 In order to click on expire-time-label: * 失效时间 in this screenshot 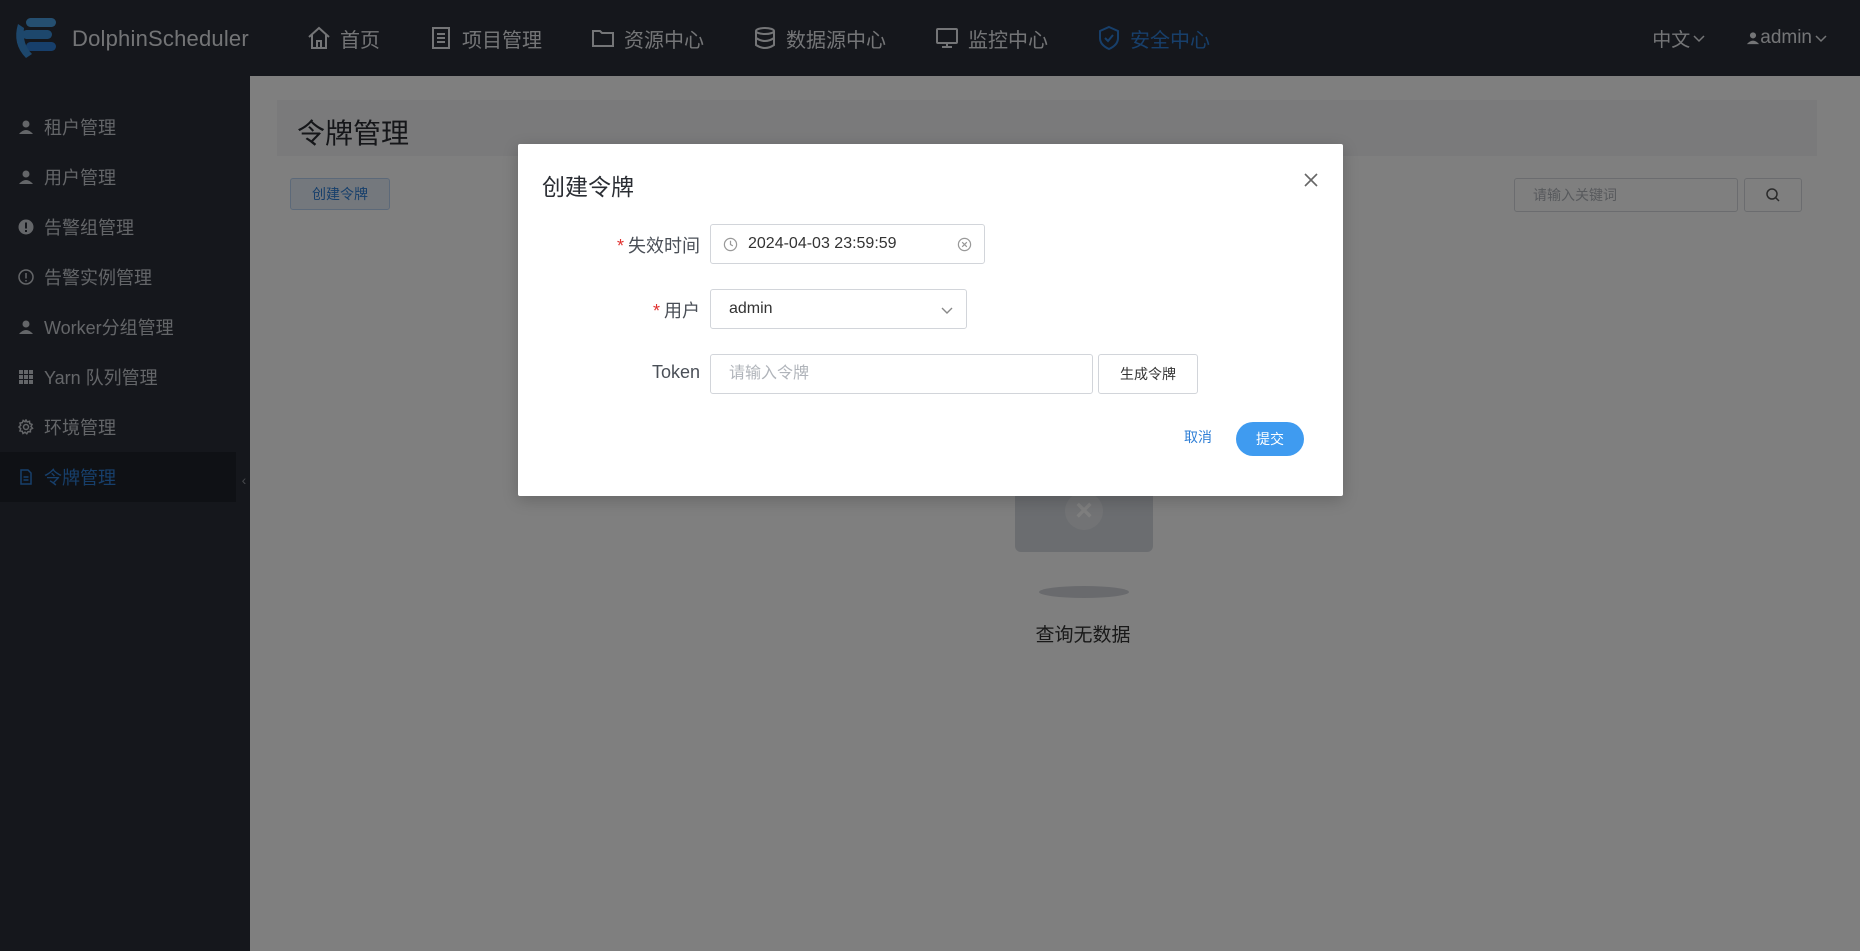, I will do `click(609, 245)`.